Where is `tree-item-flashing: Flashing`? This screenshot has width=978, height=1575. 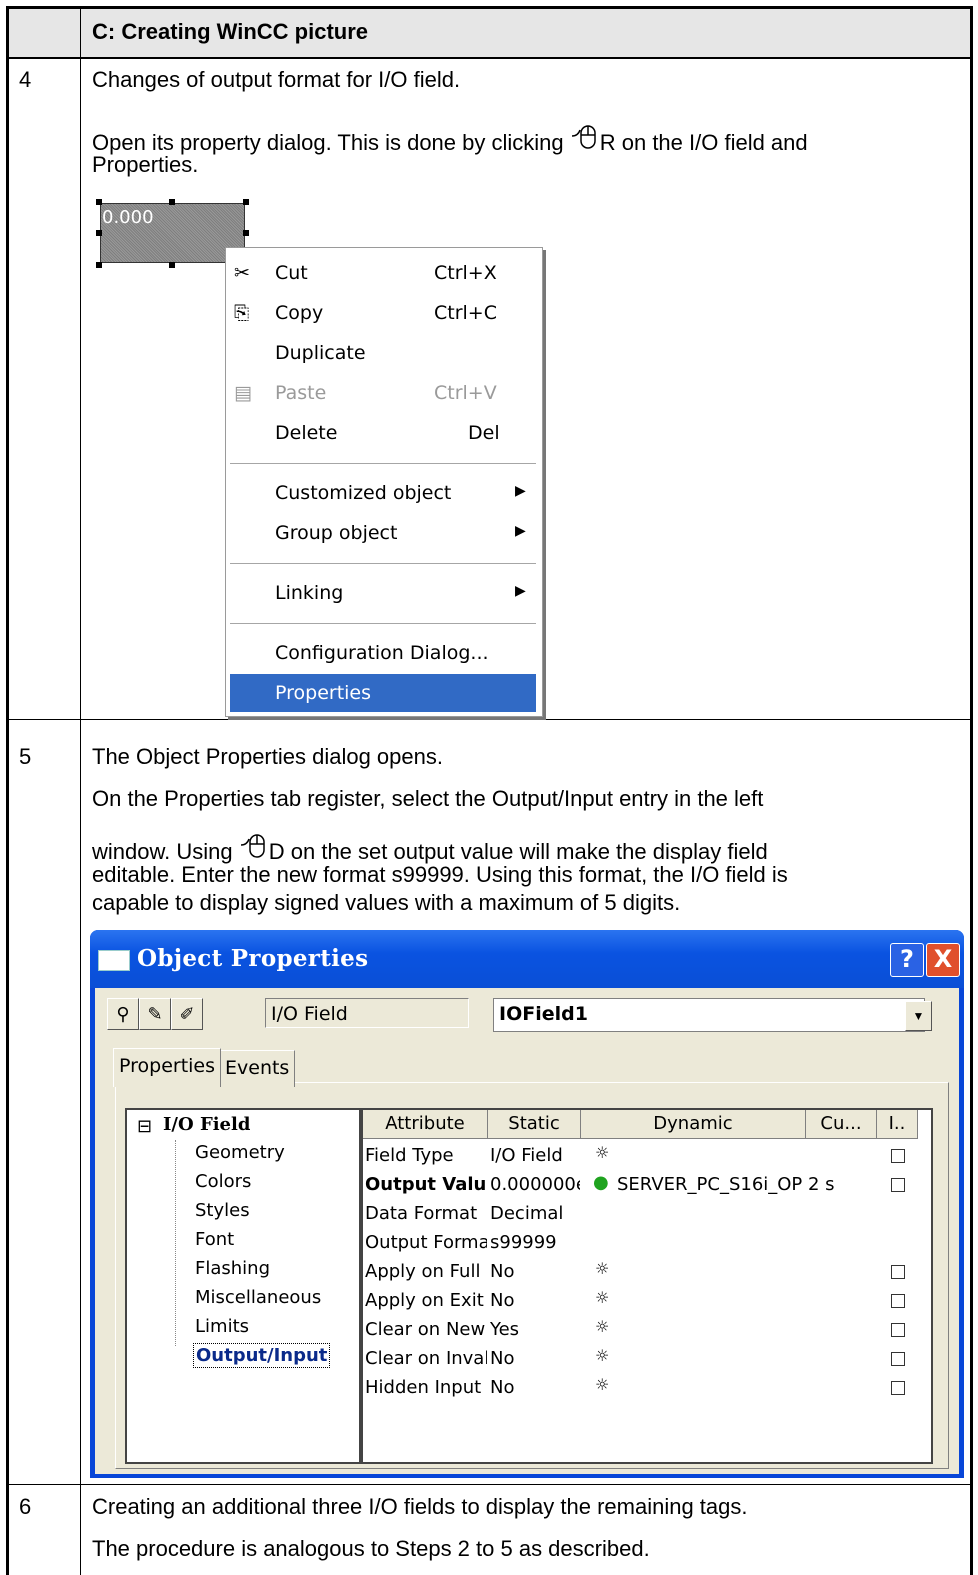
tree-item-flashing: Flashing is located at coordinates (232, 1268).